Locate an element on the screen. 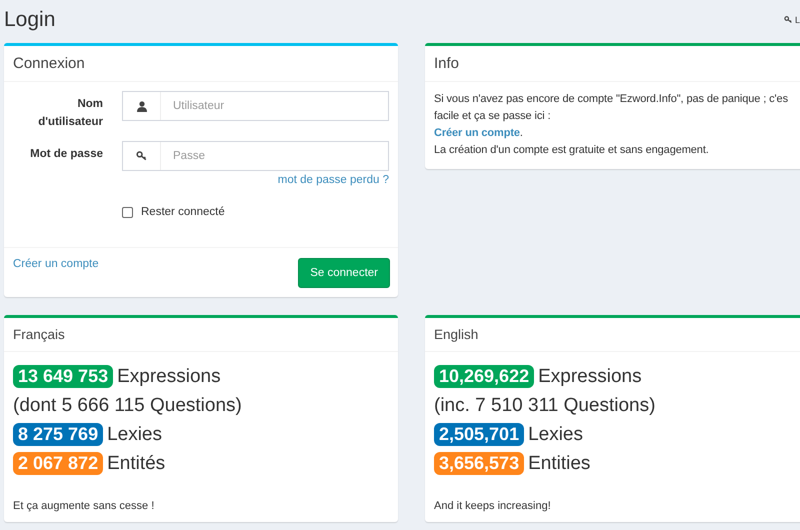  lost-password-link: mot de passe perdu ? is located at coordinates (255, 180).